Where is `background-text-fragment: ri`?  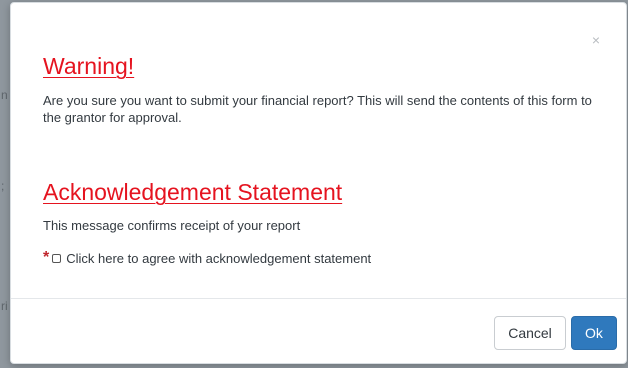
background-text-fragment: ri is located at coordinates (4, 306).